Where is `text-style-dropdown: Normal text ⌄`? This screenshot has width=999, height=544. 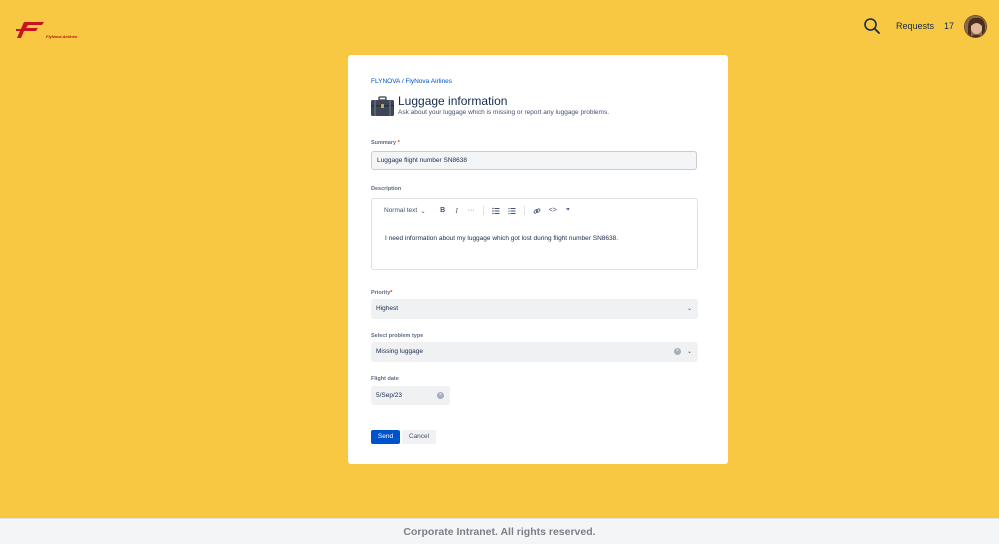 text-style-dropdown: Normal text ⌄ is located at coordinates (405, 211).